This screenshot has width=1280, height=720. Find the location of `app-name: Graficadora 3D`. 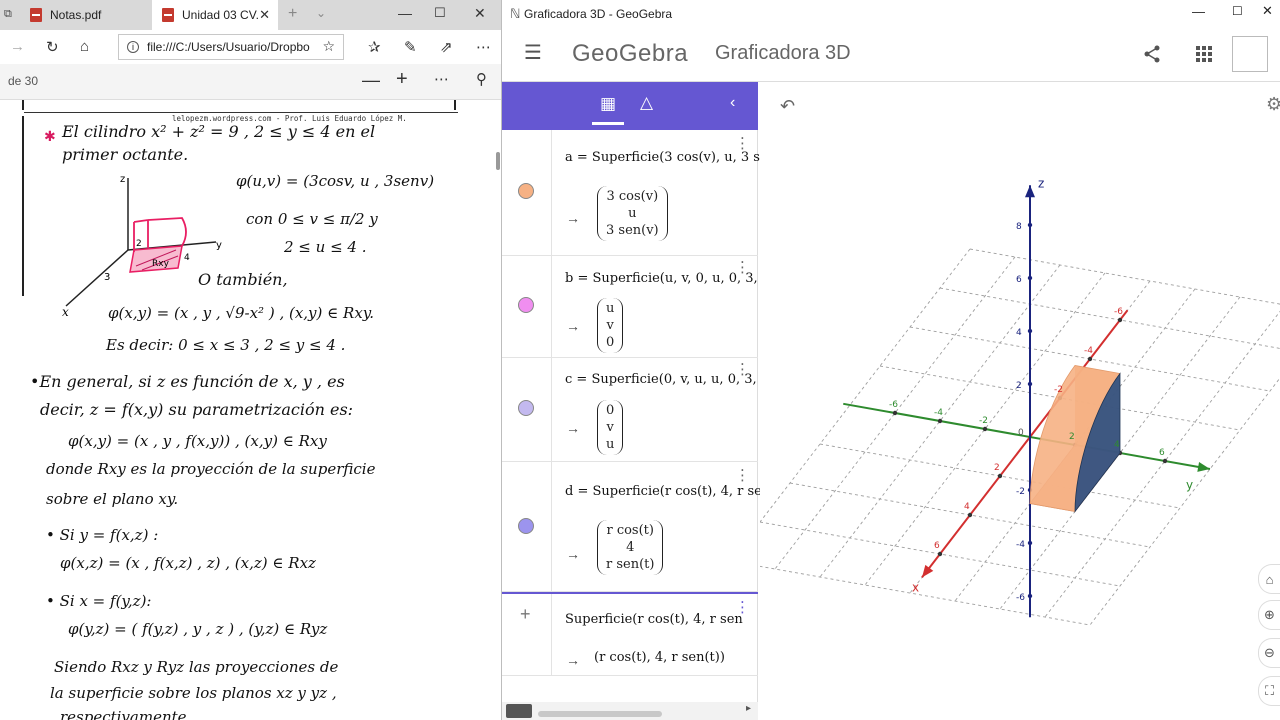

app-name: Graficadora 3D is located at coordinates (783, 53).